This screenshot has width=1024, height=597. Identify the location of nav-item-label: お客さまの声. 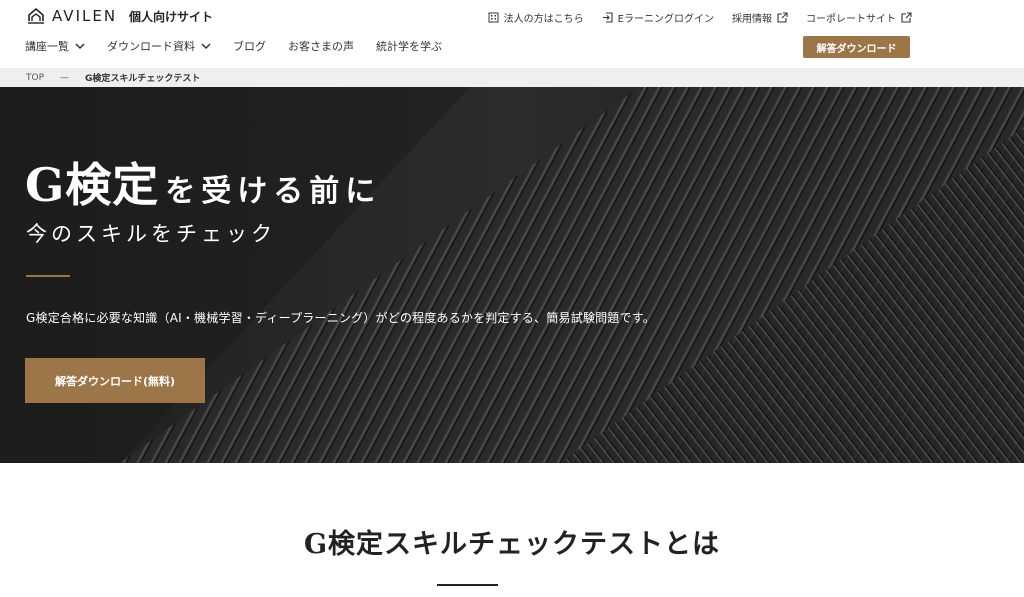
(321, 46).